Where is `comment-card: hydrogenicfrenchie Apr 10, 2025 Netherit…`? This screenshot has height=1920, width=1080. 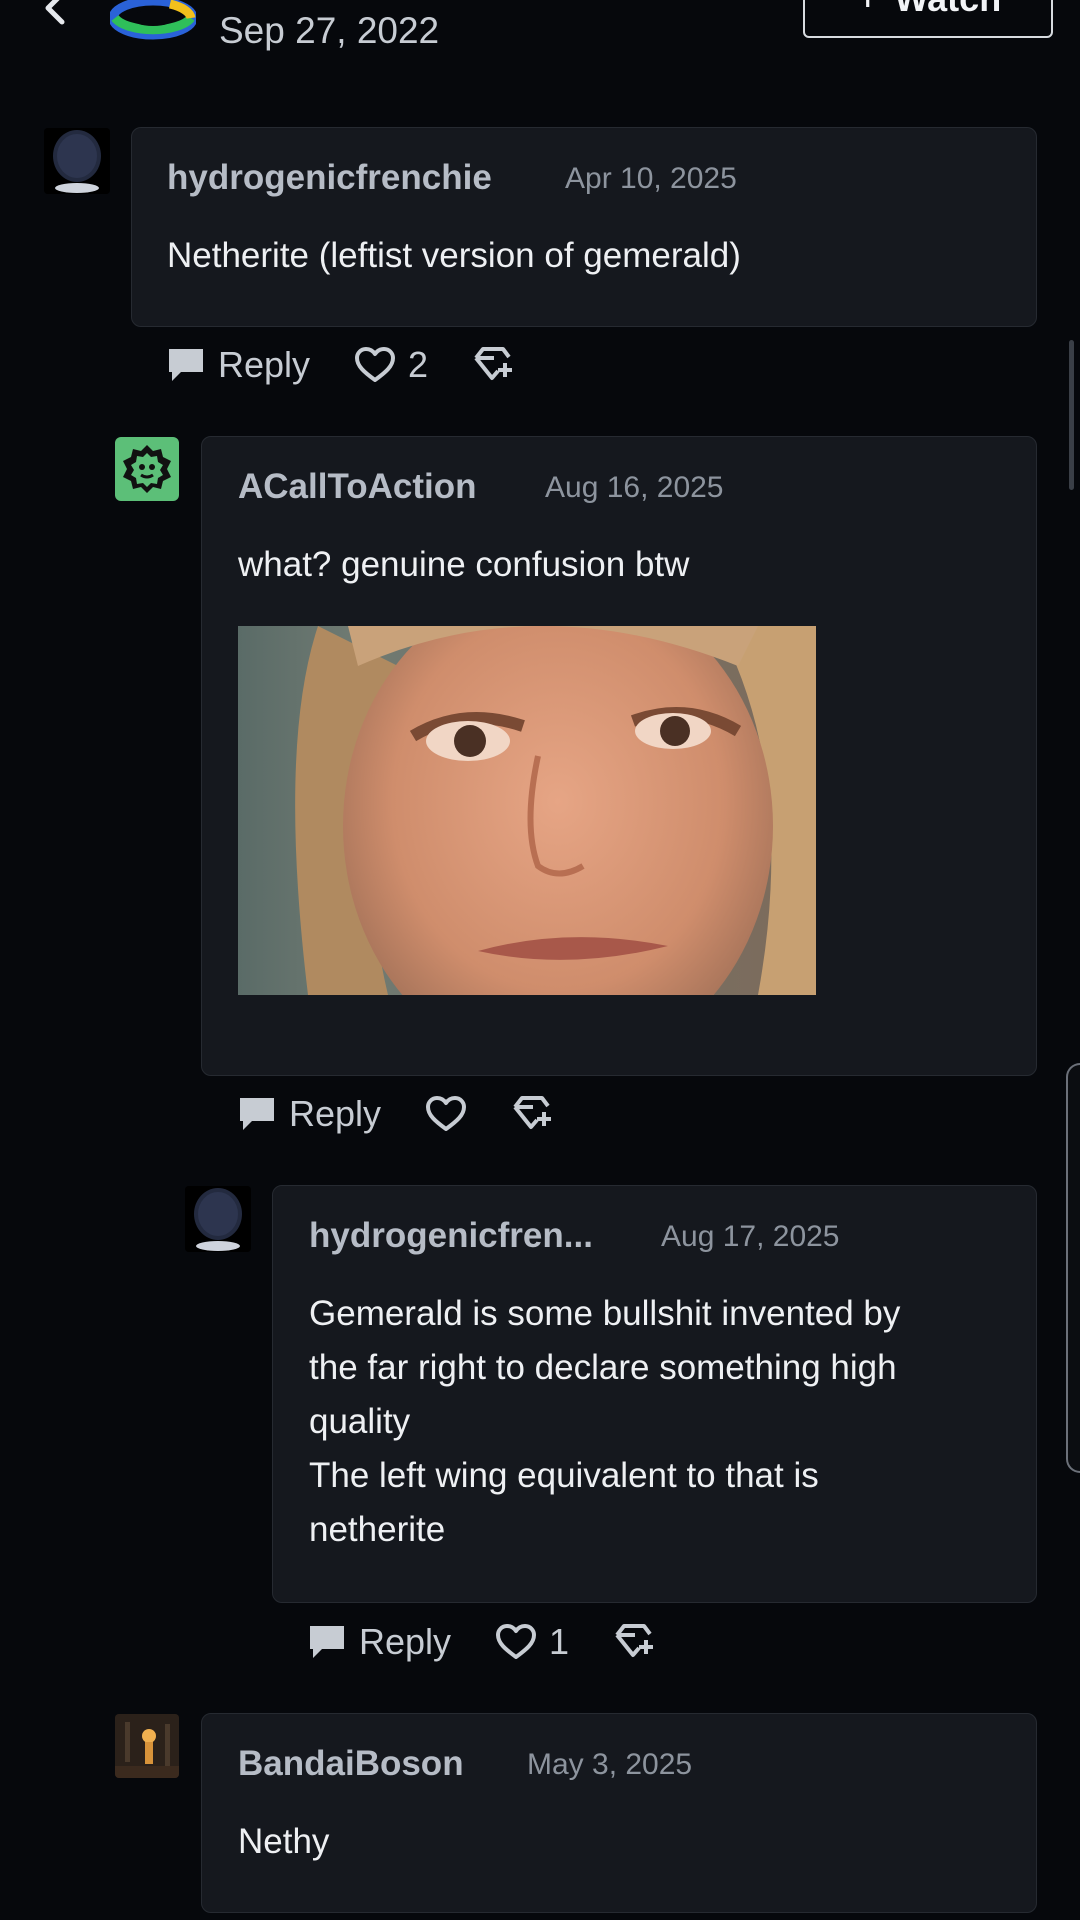
comment-card: hydrogenicfrenchie Apr 10, 2025 Netherit… is located at coordinates (584, 227).